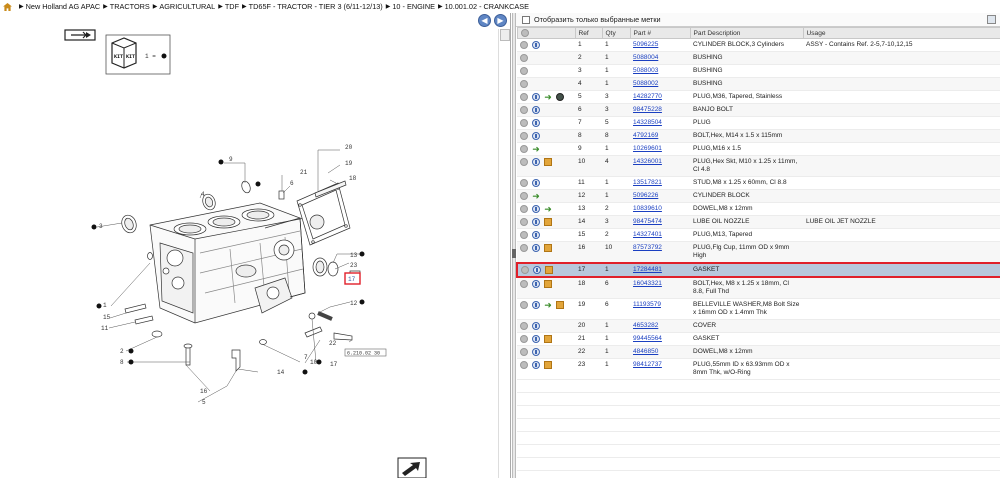 The image size is (1000, 478). Describe the element at coordinates (660, 309) in the screenshot. I see `cell-part: 11193579` at that location.